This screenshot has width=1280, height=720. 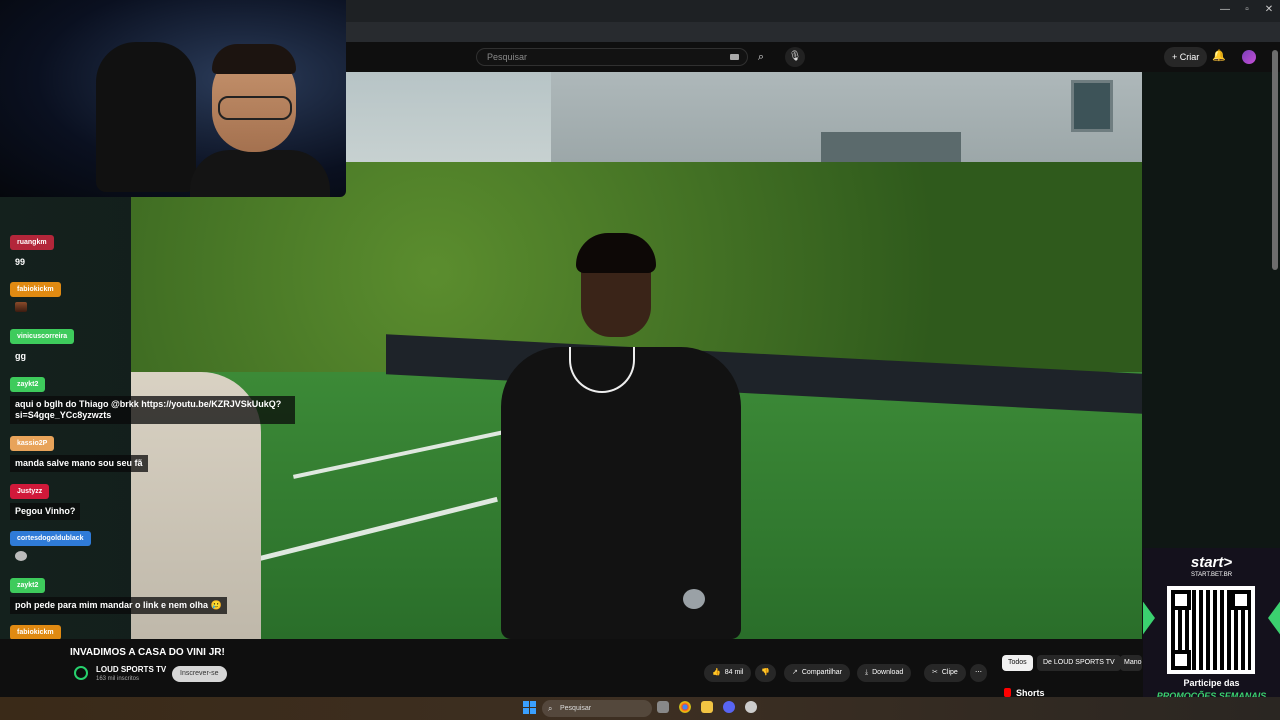 What do you see at coordinates (1269, 10) in the screenshot?
I see `close-icon: ✕` at bounding box center [1269, 10].